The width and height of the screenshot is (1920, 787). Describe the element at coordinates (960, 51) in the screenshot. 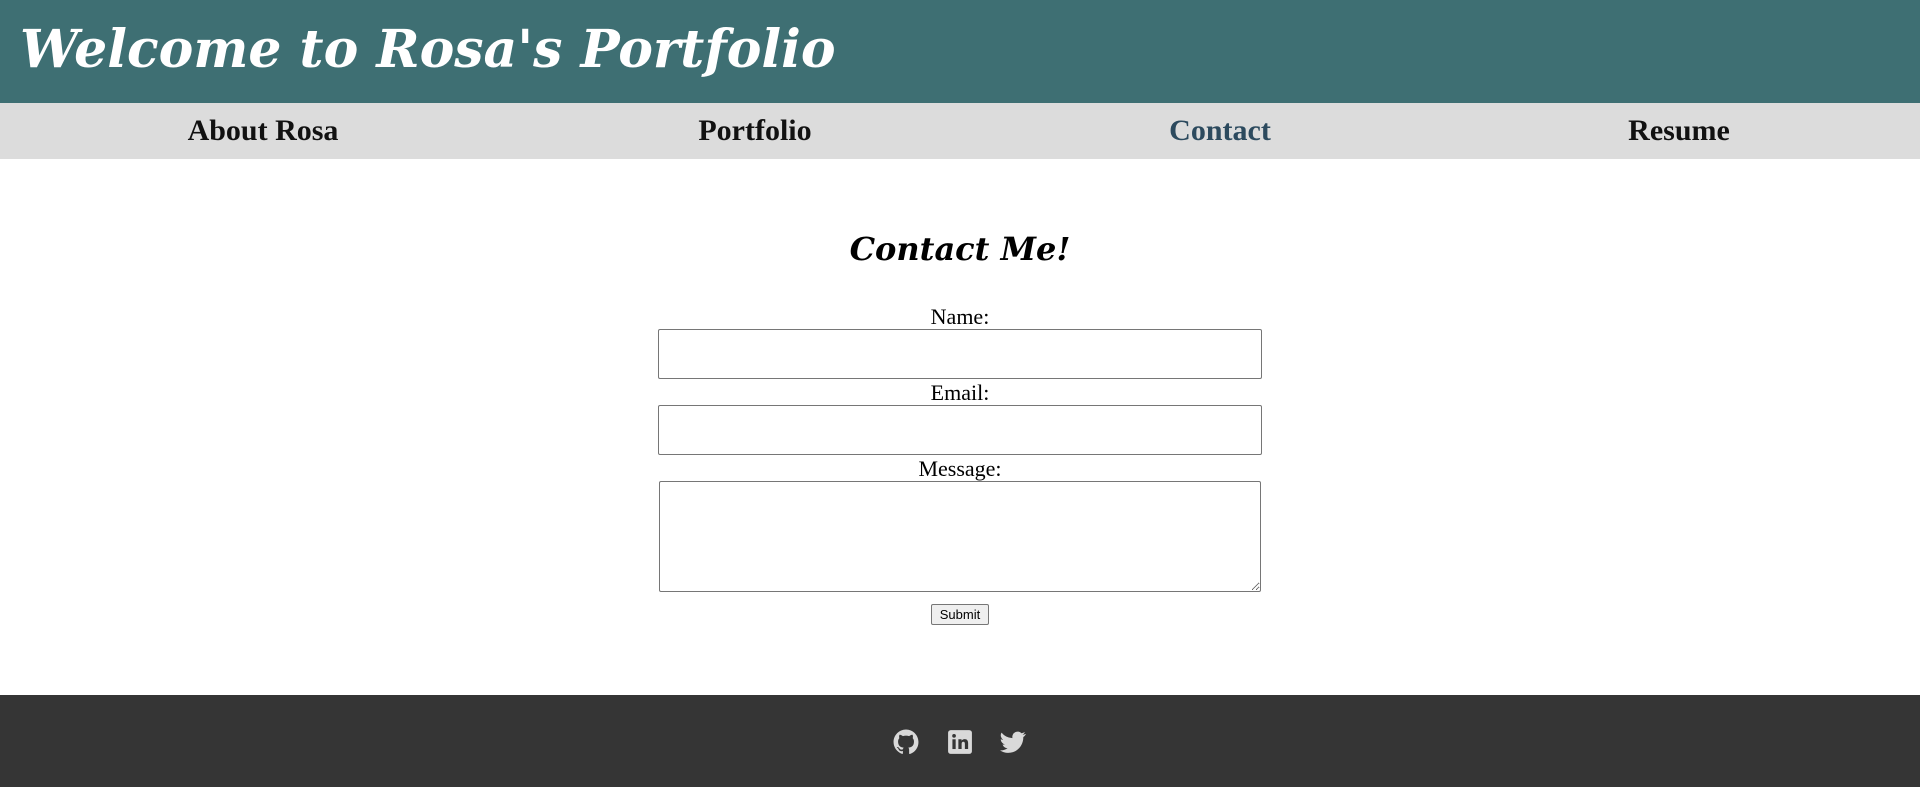

I see `site-header: Welcome to Rosa's Portfolio` at that location.